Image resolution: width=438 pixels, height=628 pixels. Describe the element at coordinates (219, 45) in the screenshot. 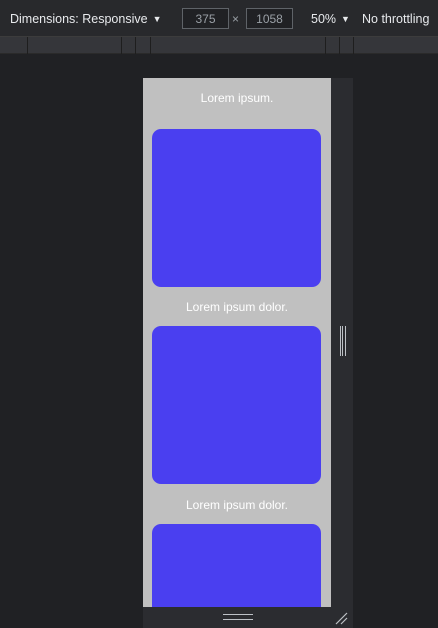

I see `media-query-bar` at that location.